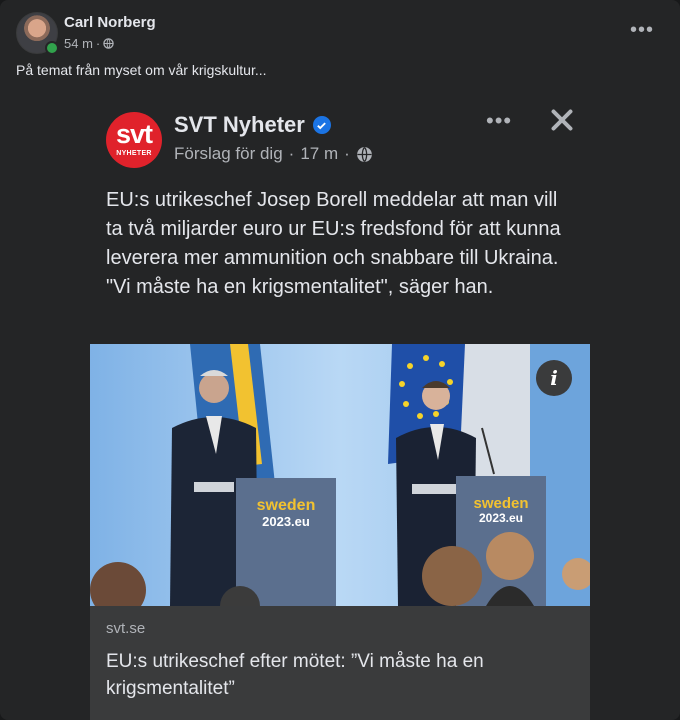 The width and height of the screenshot is (680, 720). I want to click on post-meta: 54 m ·, so click(89, 43).